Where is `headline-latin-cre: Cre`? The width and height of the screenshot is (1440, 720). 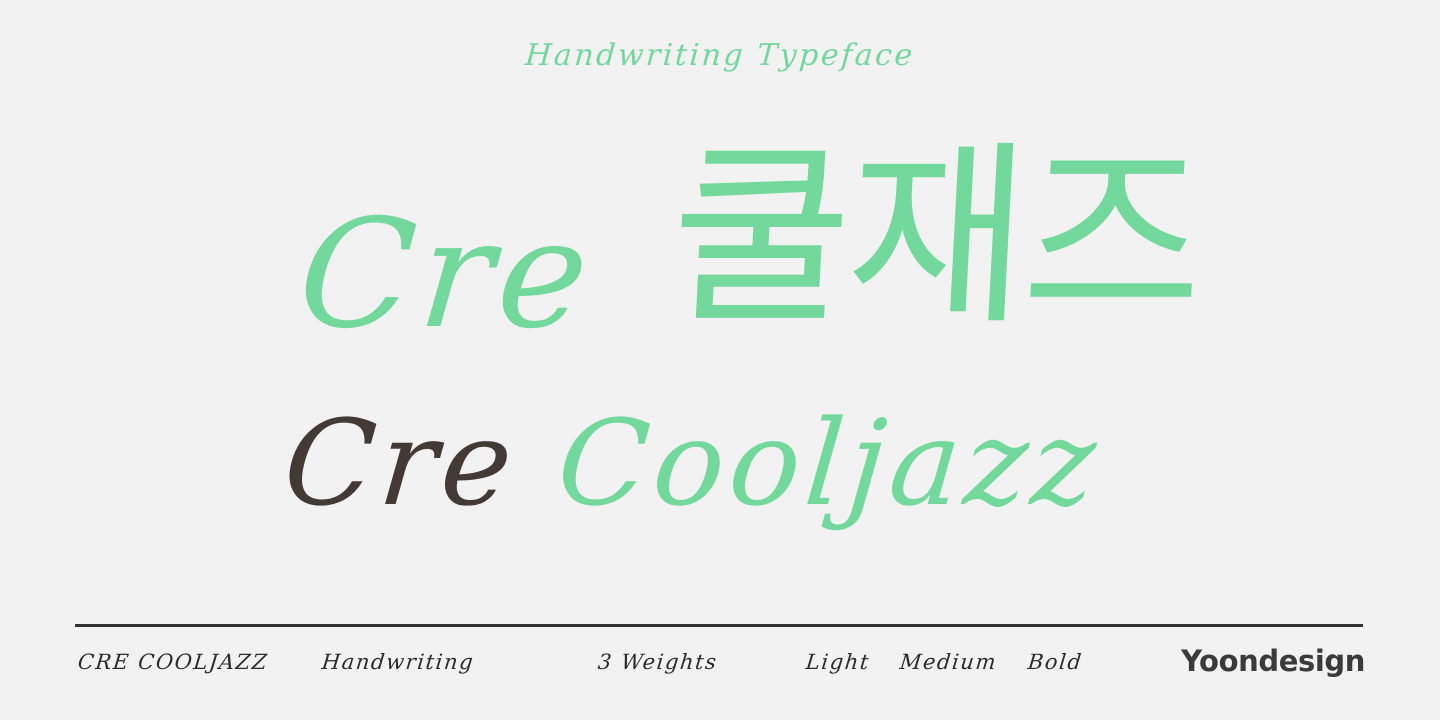
headline-latin-cre: Cre is located at coordinates (446, 275).